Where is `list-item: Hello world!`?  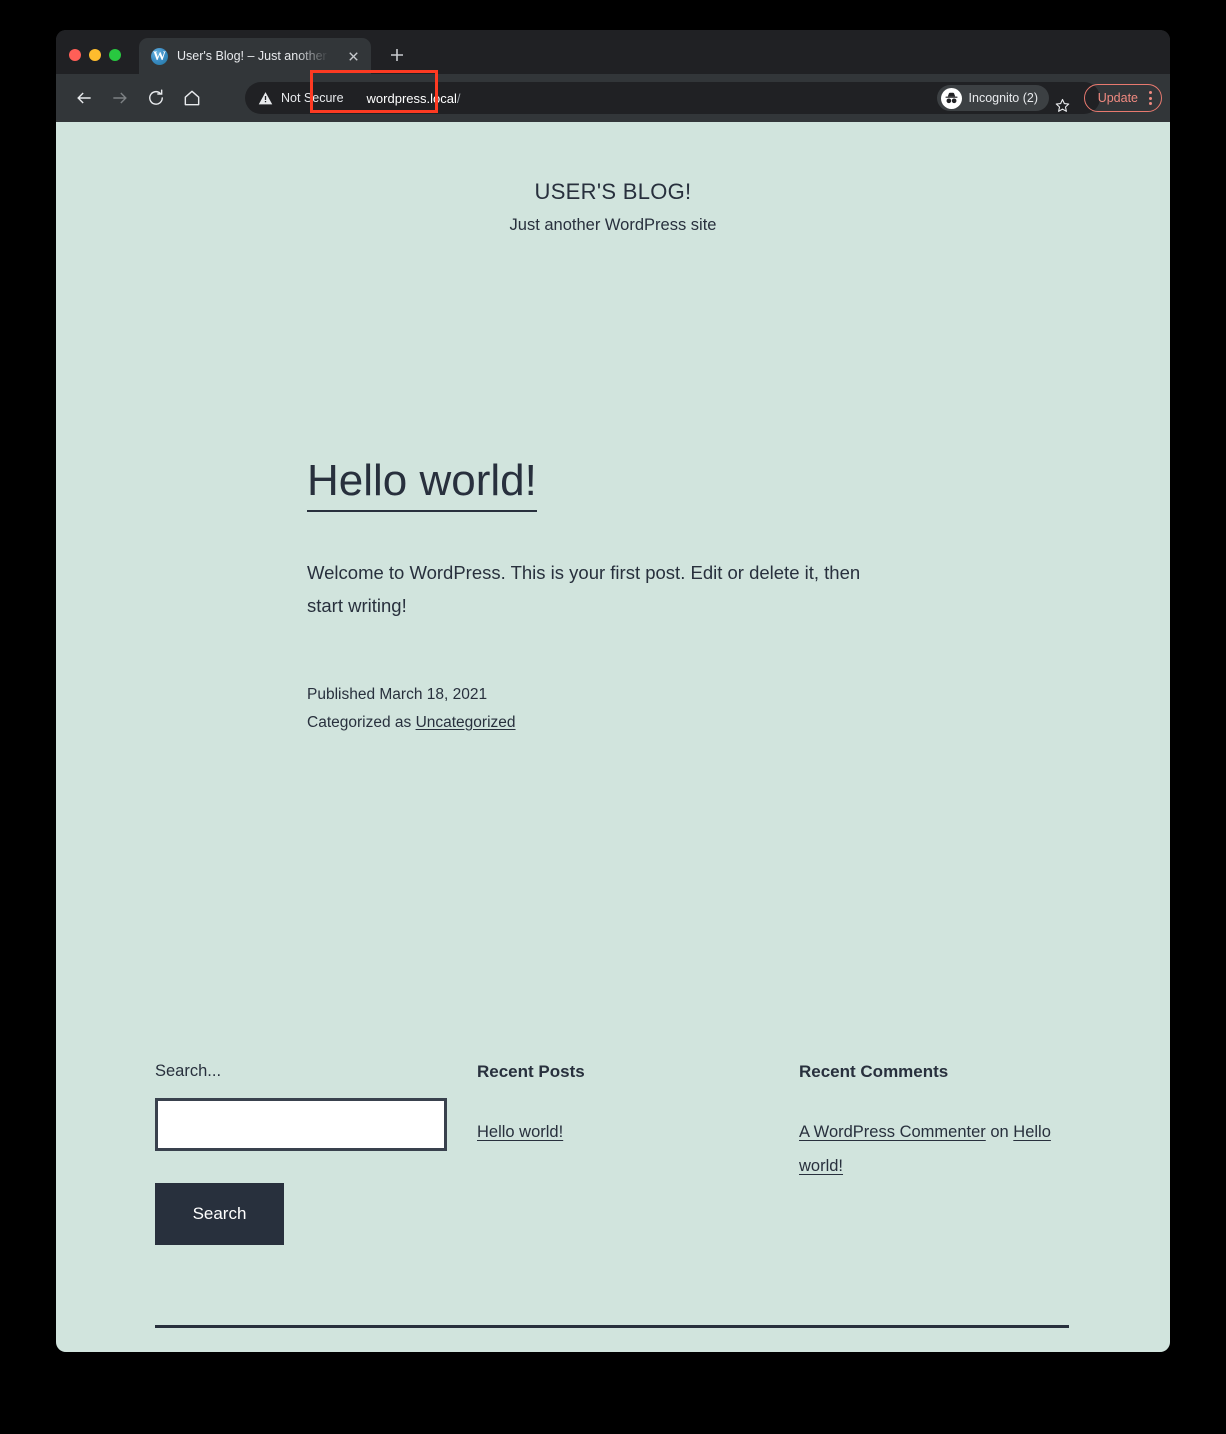
list-item: Hello world! is located at coordinates (638, 1133).